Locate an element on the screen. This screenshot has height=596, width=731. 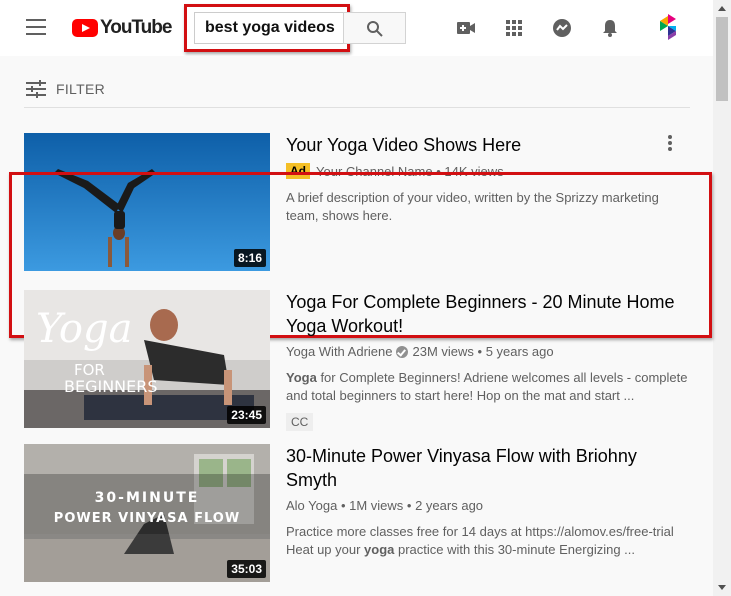
verified-check-icon is located at coordinates (402, 351).